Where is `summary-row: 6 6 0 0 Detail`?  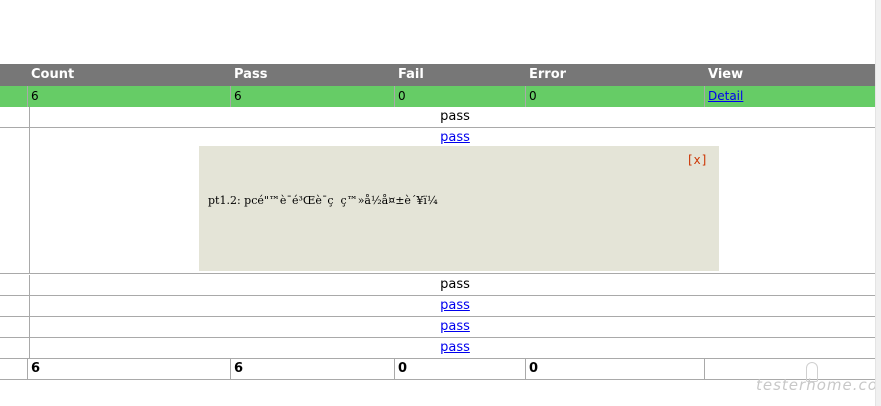
summary-row: 6 6 0 0 Detail is located at coordinates (440, 96).